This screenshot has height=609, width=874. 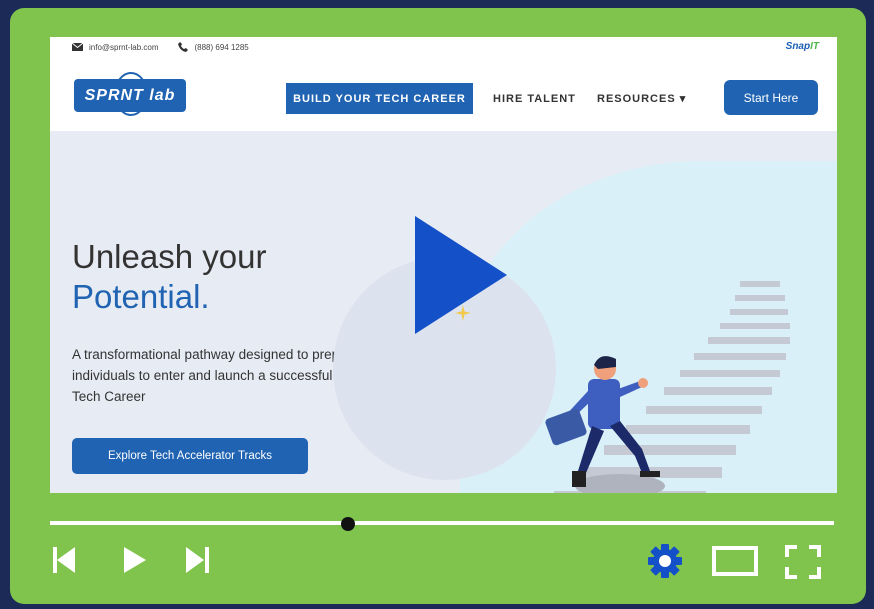 I want to click on mail-icon, so click(x=77, y=47).